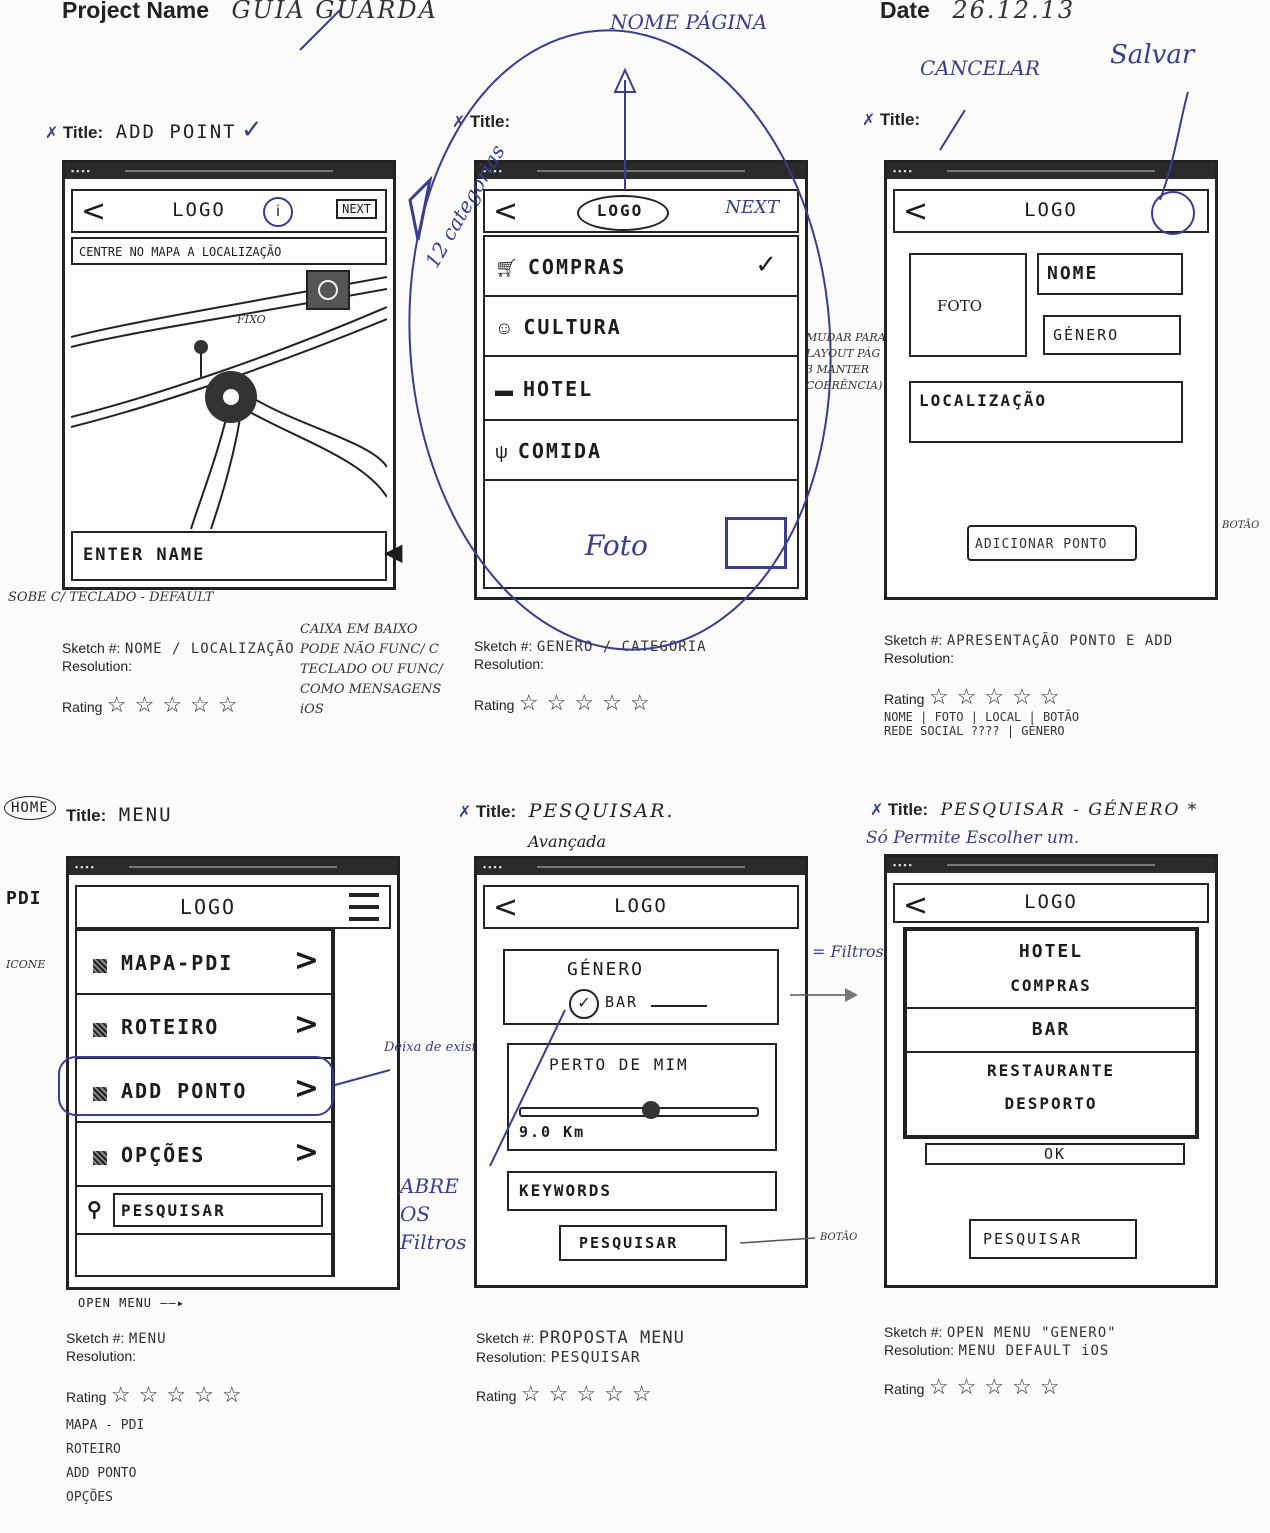 This screenshot has height=1533, width=1270. Describe the element at coordinates (196, 1086) in the screenshot. I see `add-ponto-highlight` at that location.